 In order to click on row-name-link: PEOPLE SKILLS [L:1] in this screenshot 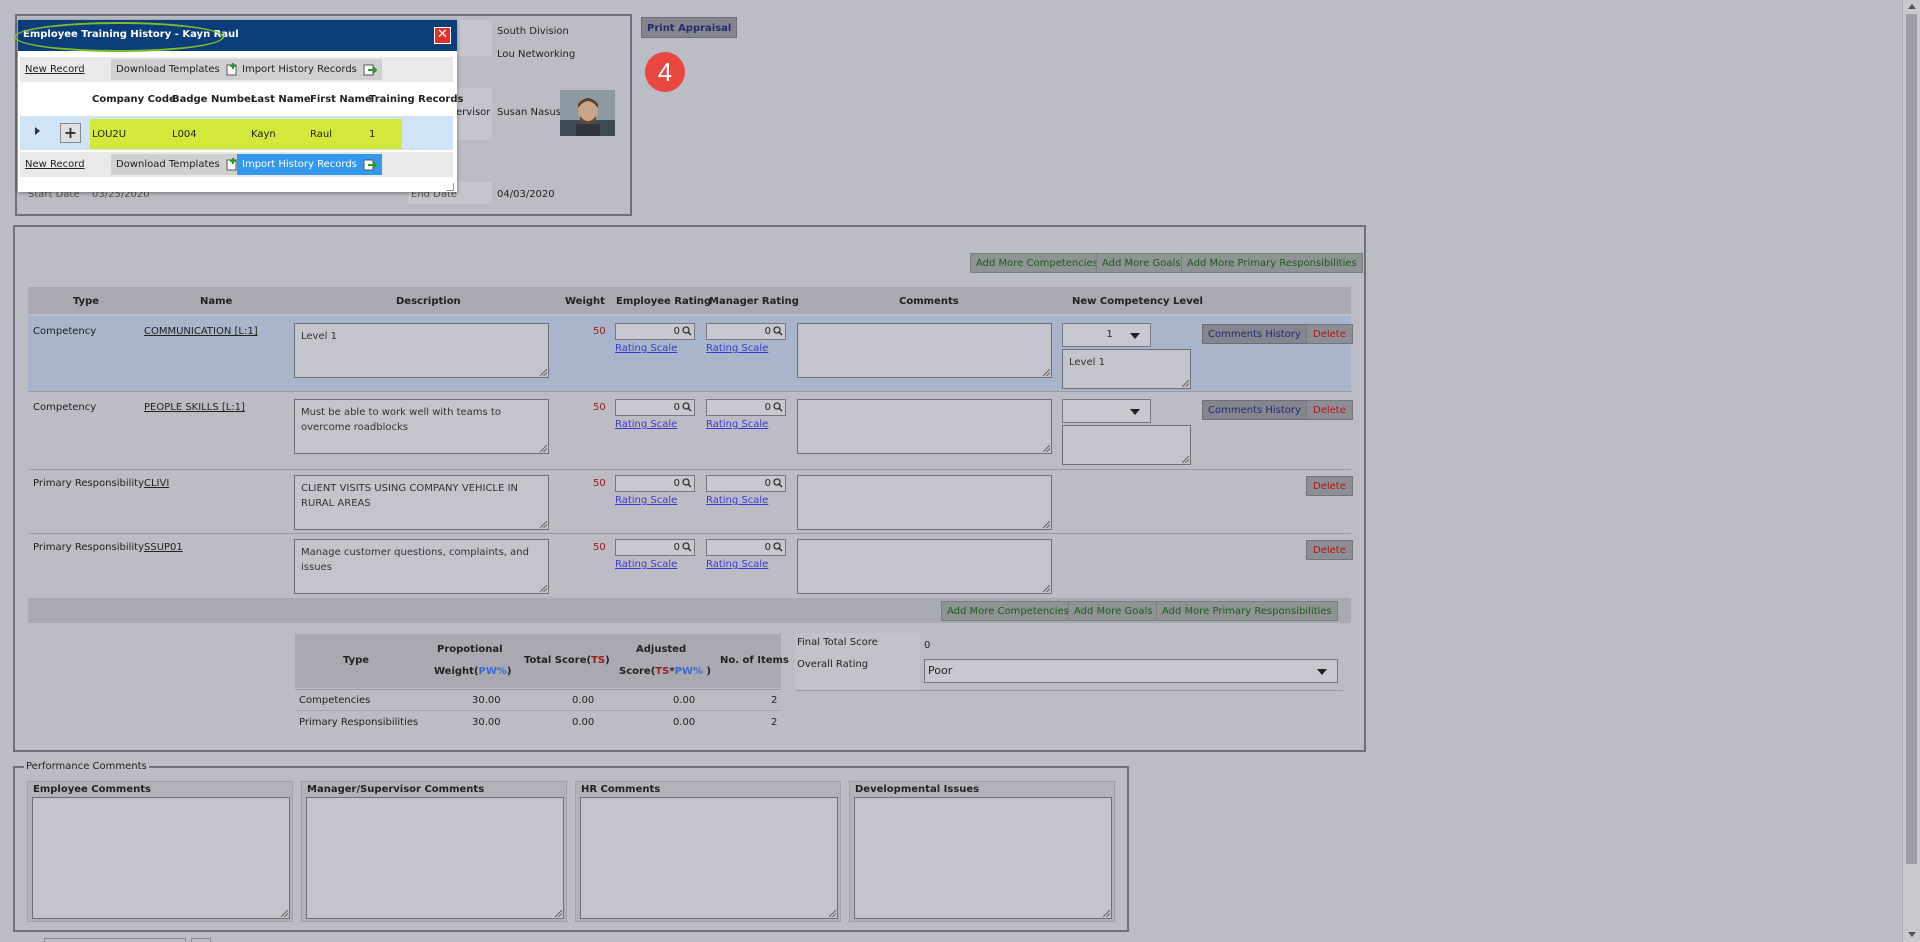, I will do `click(194, 407)`.